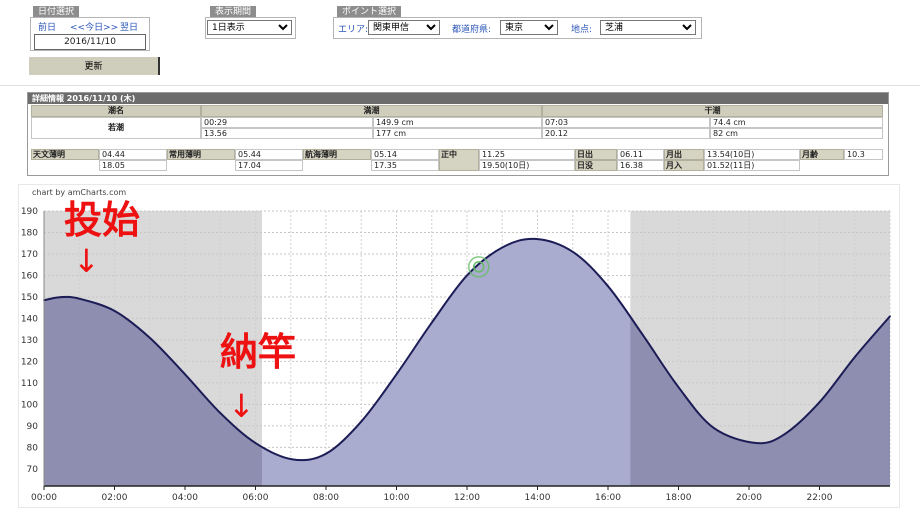 This screenshot has width=920, height=511. Describe the element at coordinates (29, 362) in the screenshot. I see `y-tick-label: 120` at that location.